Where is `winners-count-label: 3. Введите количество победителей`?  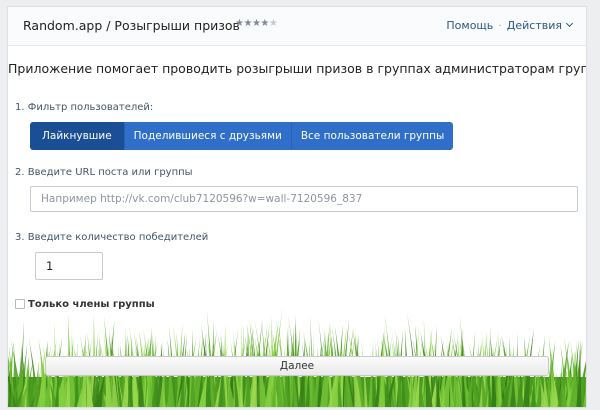 winners-count-label: 3. Введите количество победителей is located at coordinates (112, 237).